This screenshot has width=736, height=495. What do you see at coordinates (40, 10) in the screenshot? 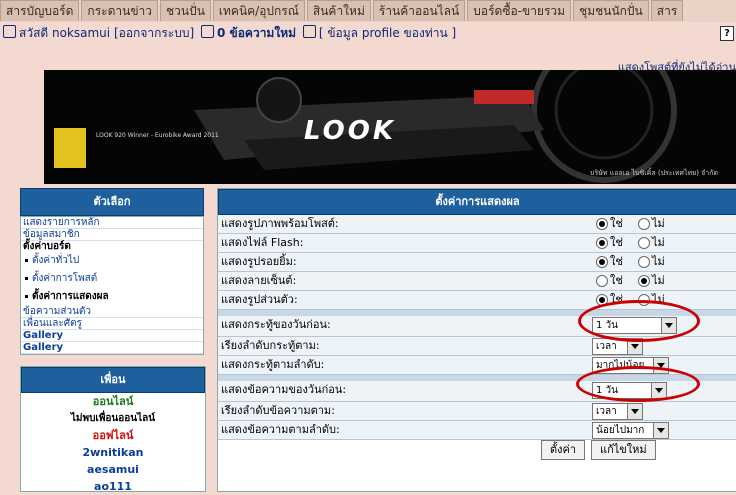
I see `tab-board-index: สารบัญบอร์ด` at bounding box center [40, 10].